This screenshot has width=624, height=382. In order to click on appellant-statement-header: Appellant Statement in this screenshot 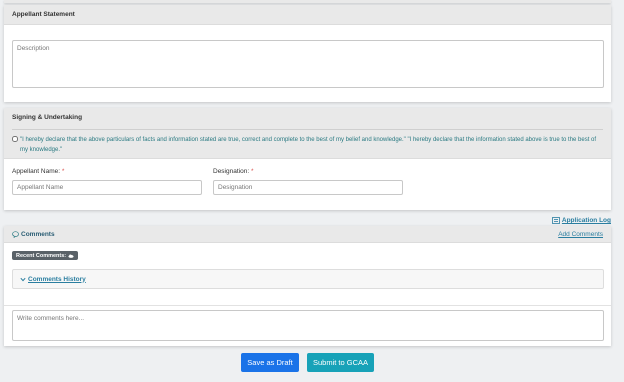, I will do `click(307, 15)`.